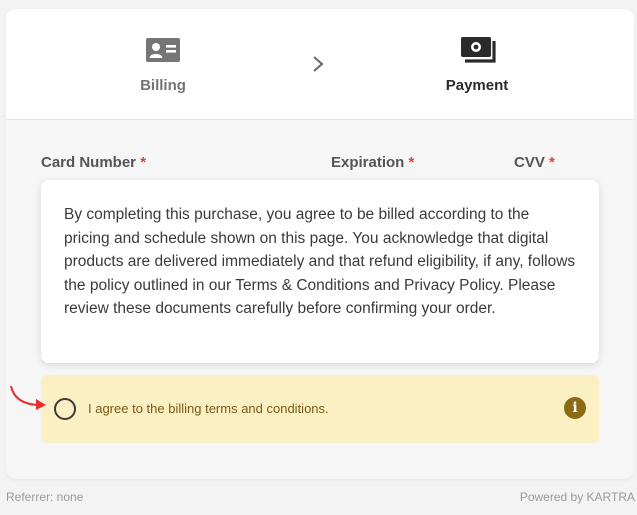 The image size is (637, 515). Describe the element at coordinates (94, 162) in the screenshot. I see `card-number-label: Card Number *` at that location.